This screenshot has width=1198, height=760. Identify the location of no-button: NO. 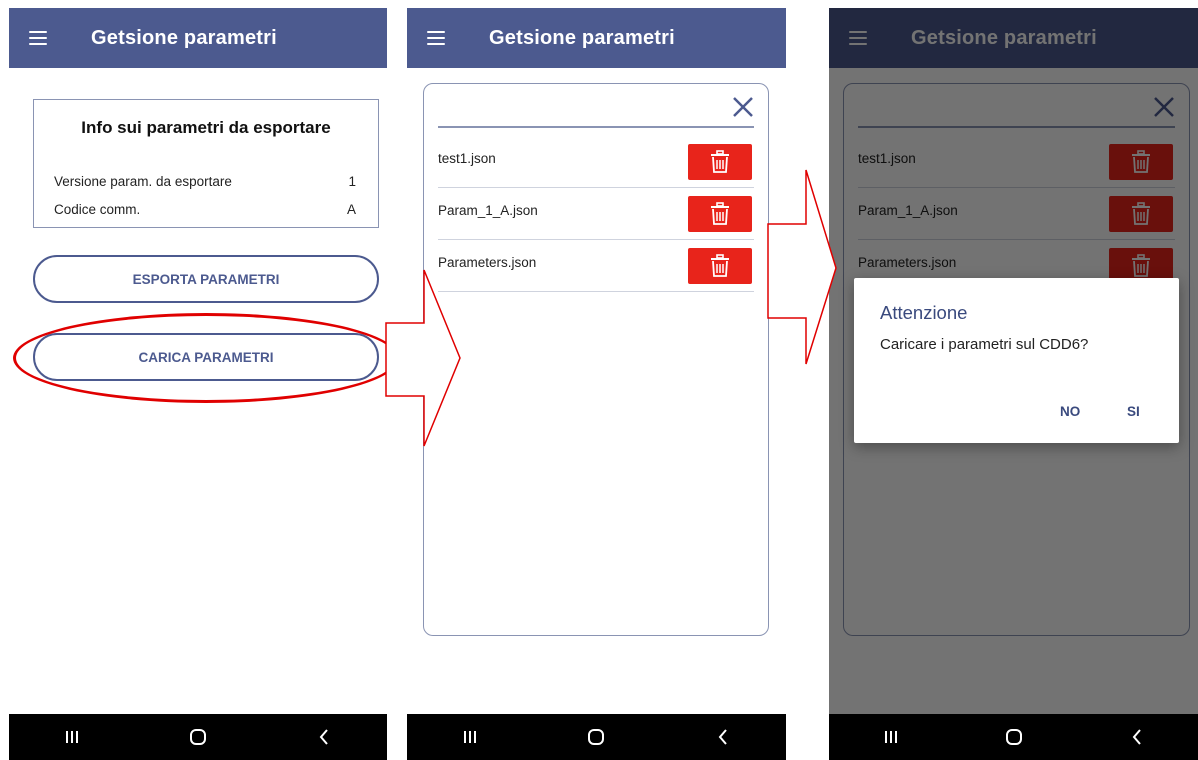
(1070, 411).